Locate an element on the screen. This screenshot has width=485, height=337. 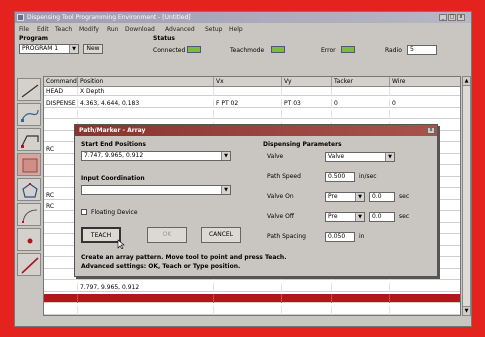
arc-tool is located at coordinates (29, 114).